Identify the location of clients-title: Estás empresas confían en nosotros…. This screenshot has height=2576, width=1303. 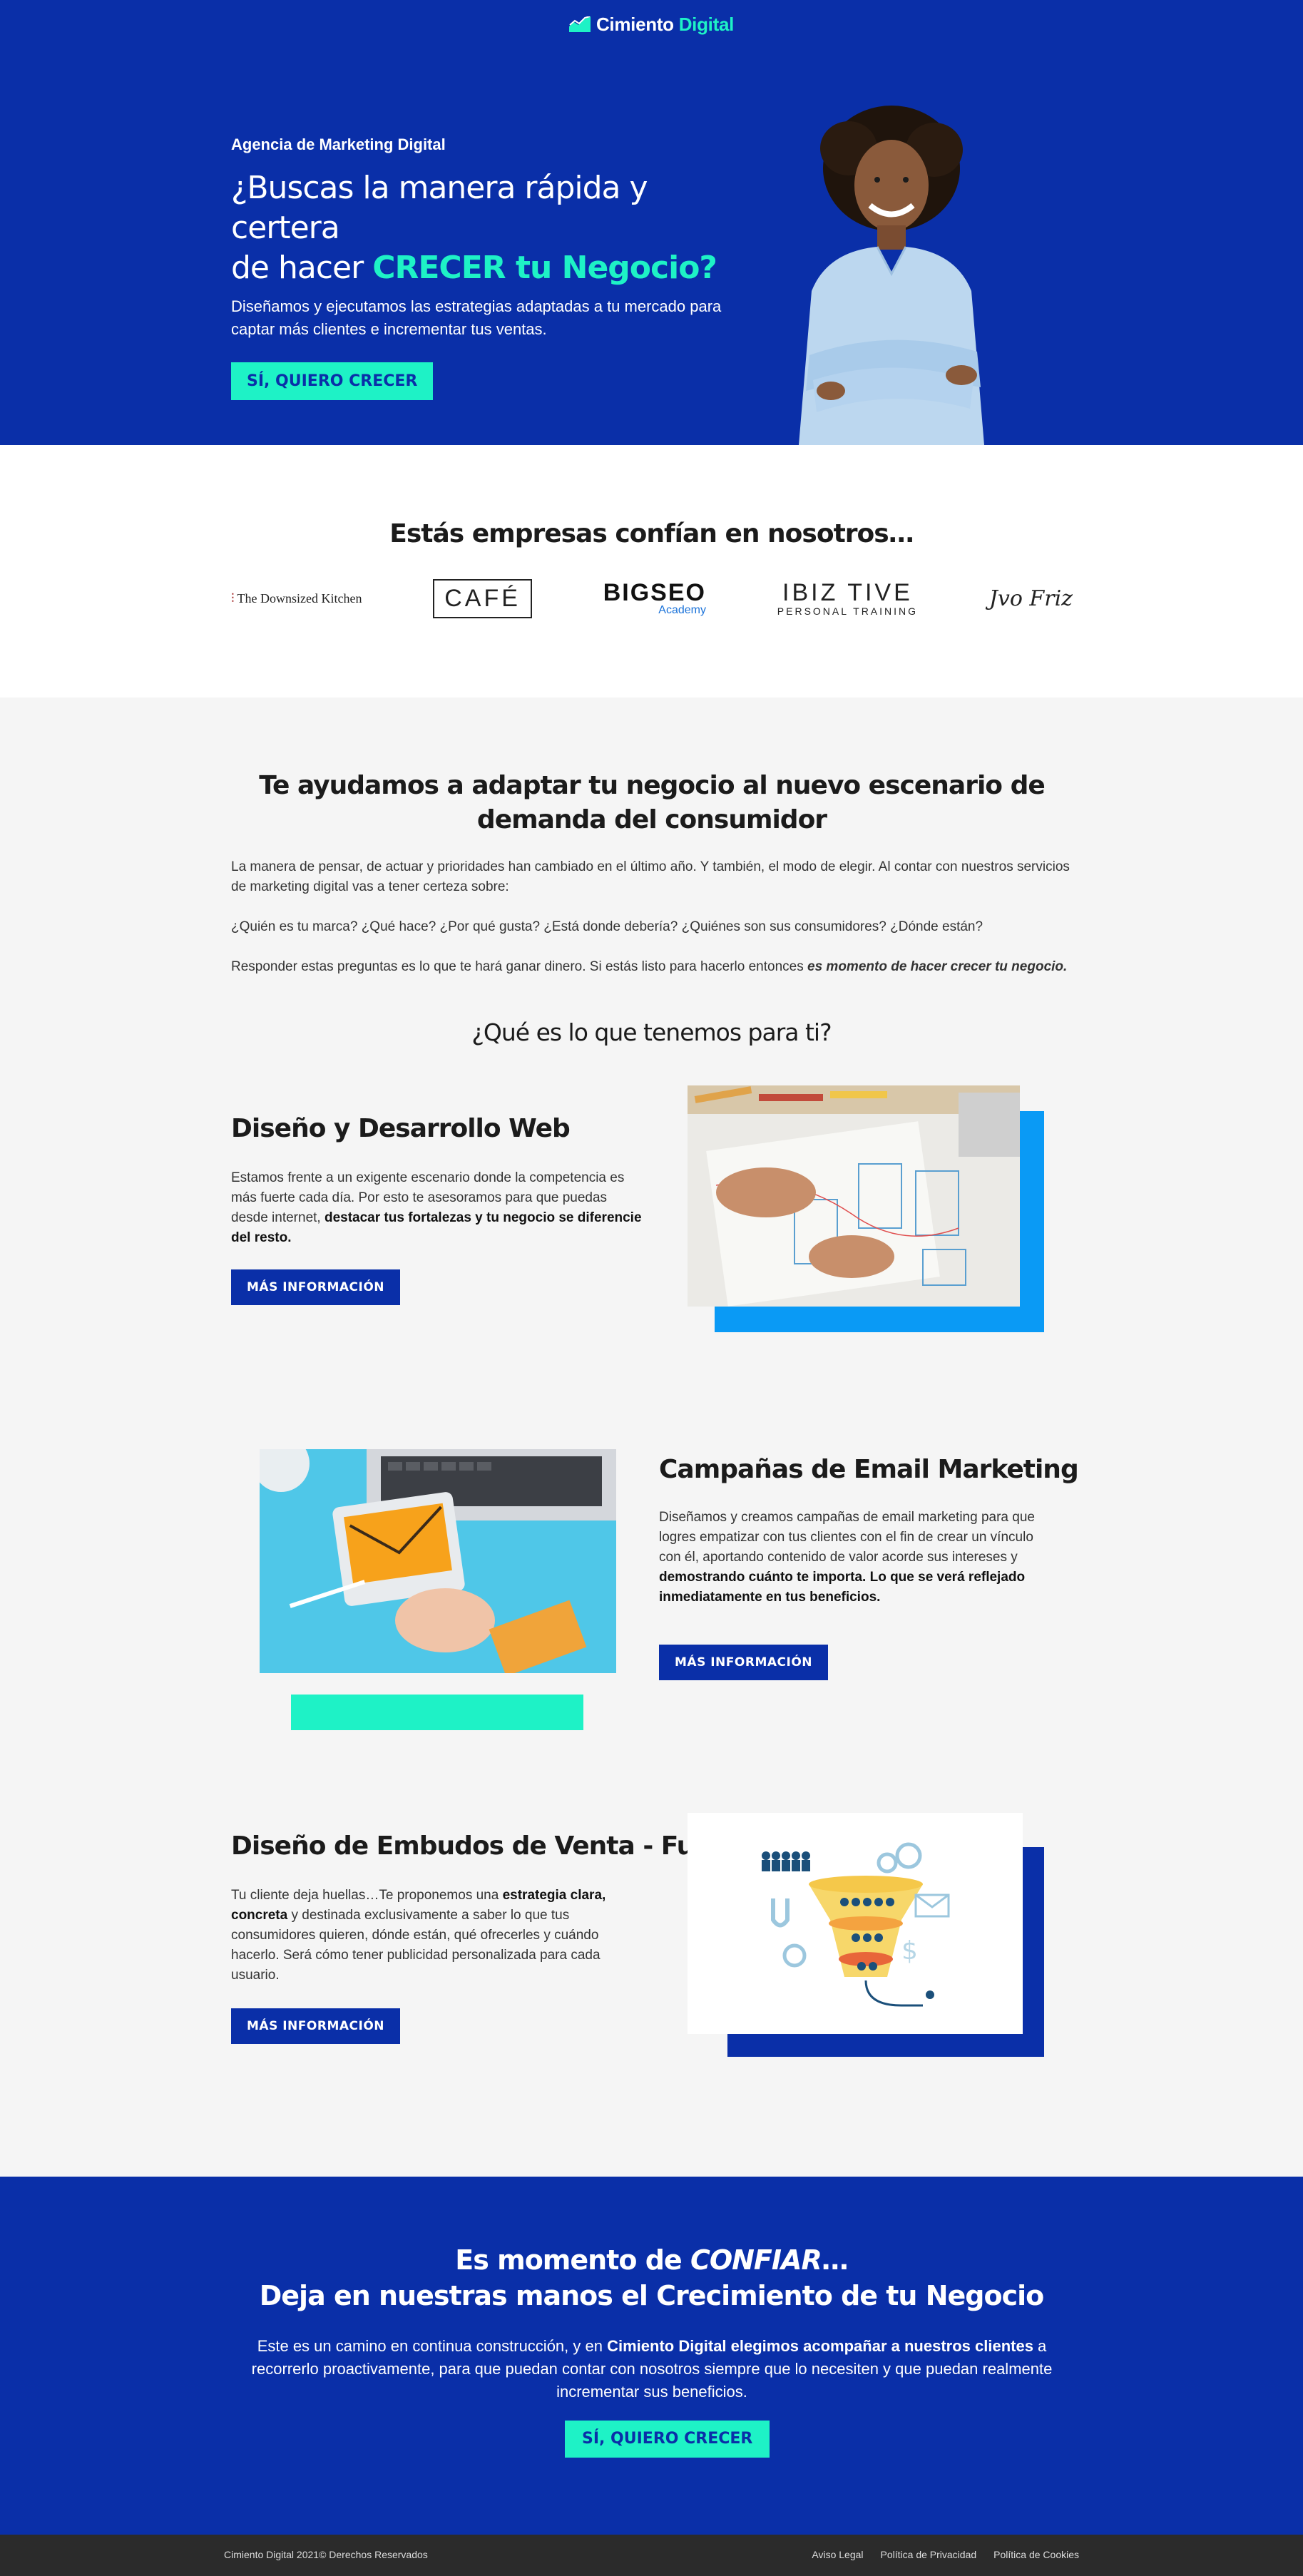
(651, 533).